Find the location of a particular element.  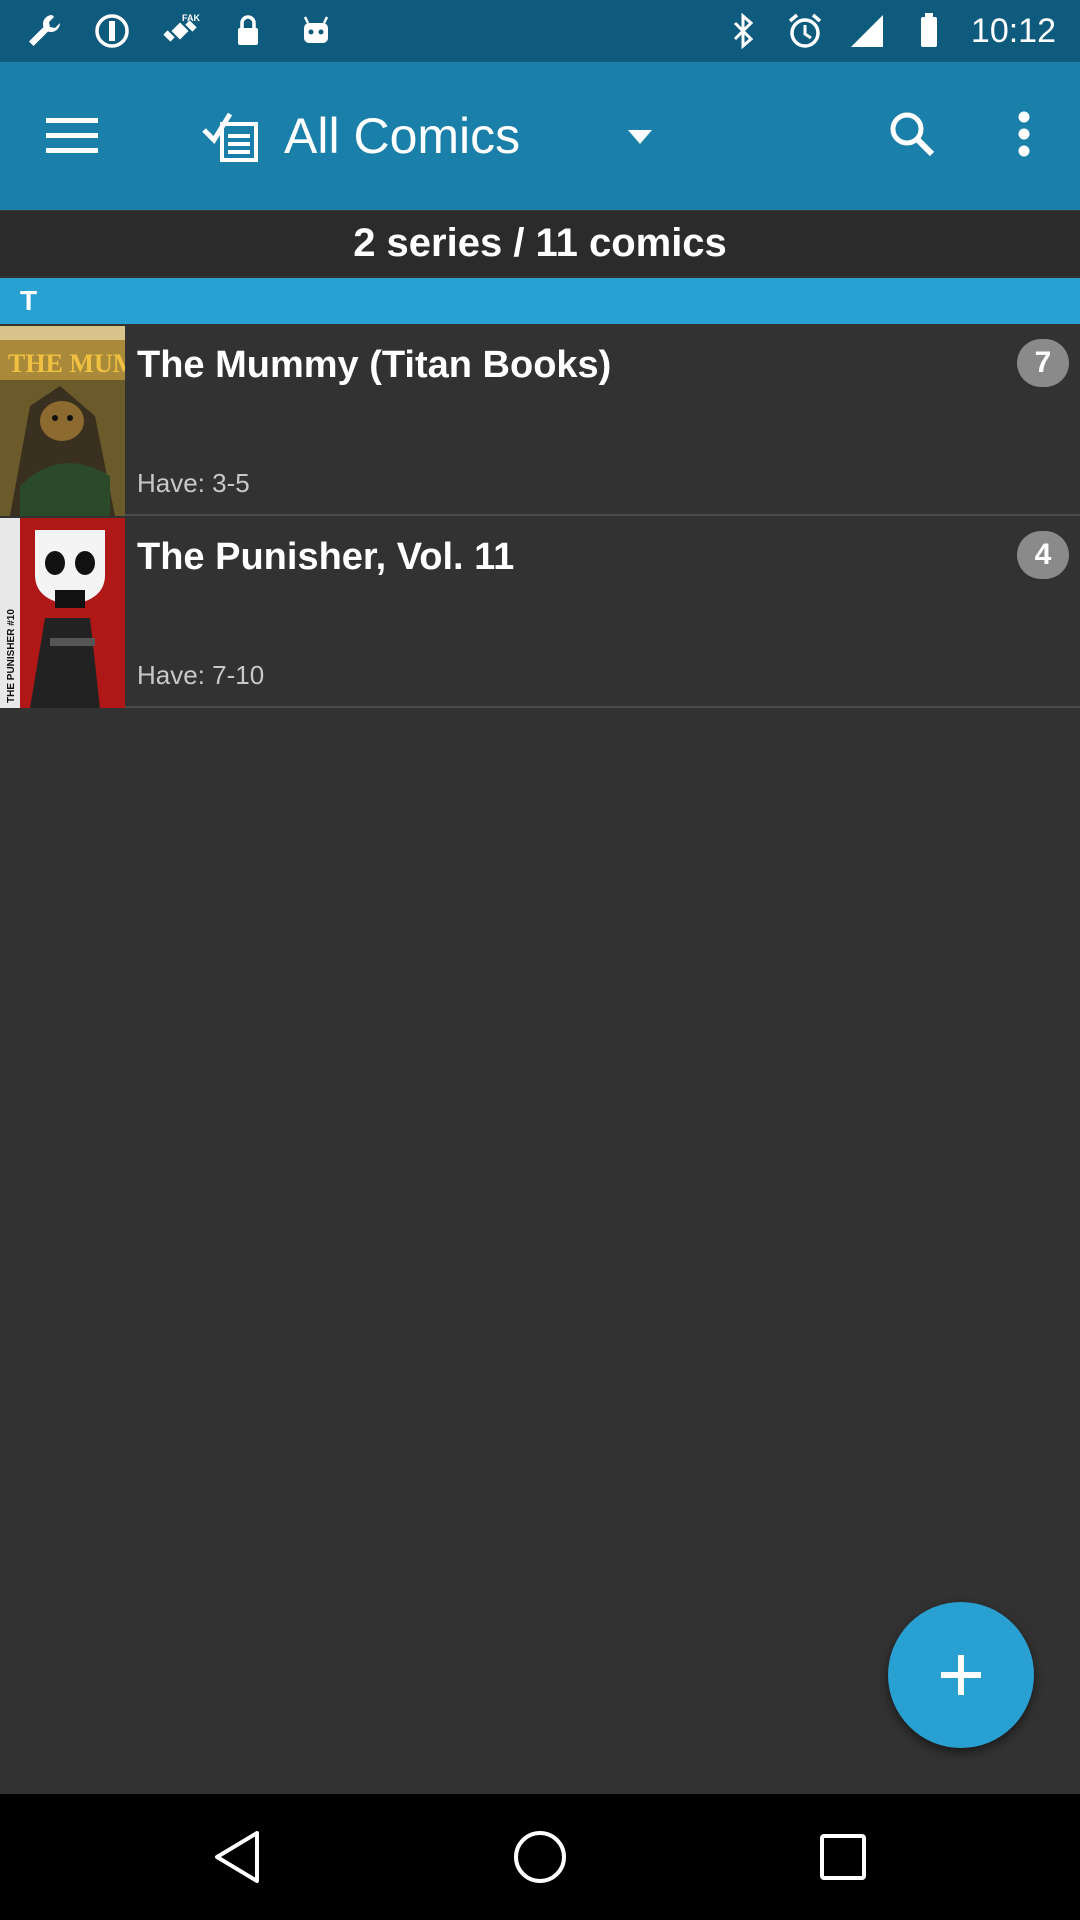

section-letter: T is located at coordinates (29, 300).